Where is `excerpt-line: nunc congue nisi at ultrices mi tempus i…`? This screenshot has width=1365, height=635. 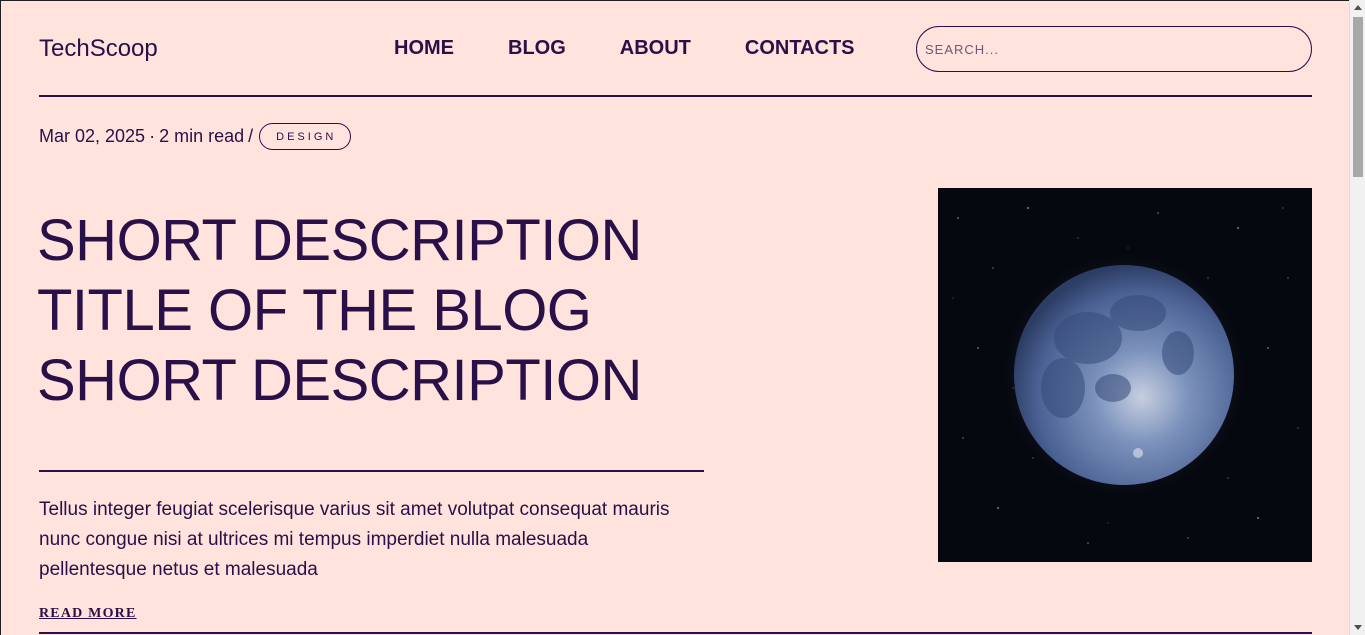 excerpt-line: nunc congue nisi at ultrices mi tempus i… is located at coordinates (314, 539).